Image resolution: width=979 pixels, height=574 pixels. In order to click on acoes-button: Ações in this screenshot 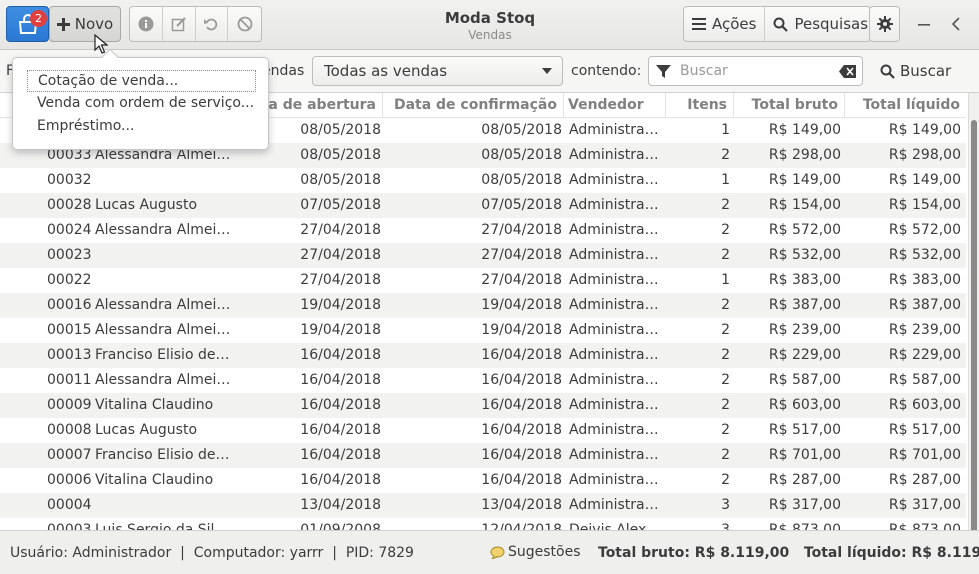, I will do `click(725, 24)`.